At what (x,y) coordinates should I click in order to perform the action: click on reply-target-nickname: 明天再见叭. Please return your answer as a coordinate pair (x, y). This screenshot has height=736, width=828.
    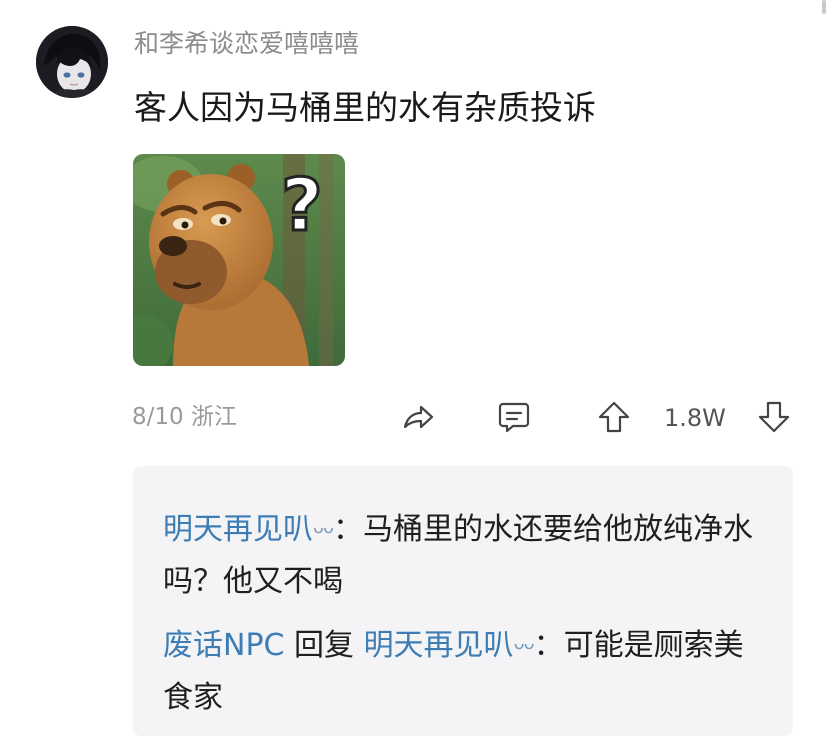
    Looking at the image, I should click on (439, 645).